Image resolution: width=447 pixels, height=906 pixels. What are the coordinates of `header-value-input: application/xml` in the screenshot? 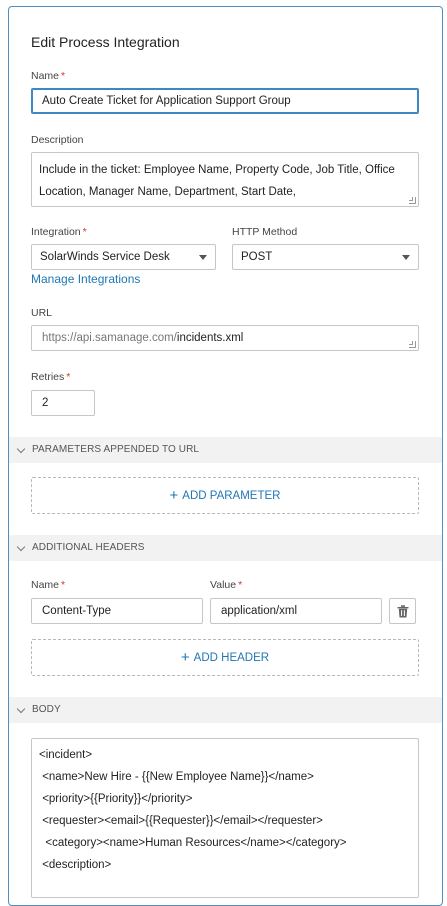 It's located at (296, 611).